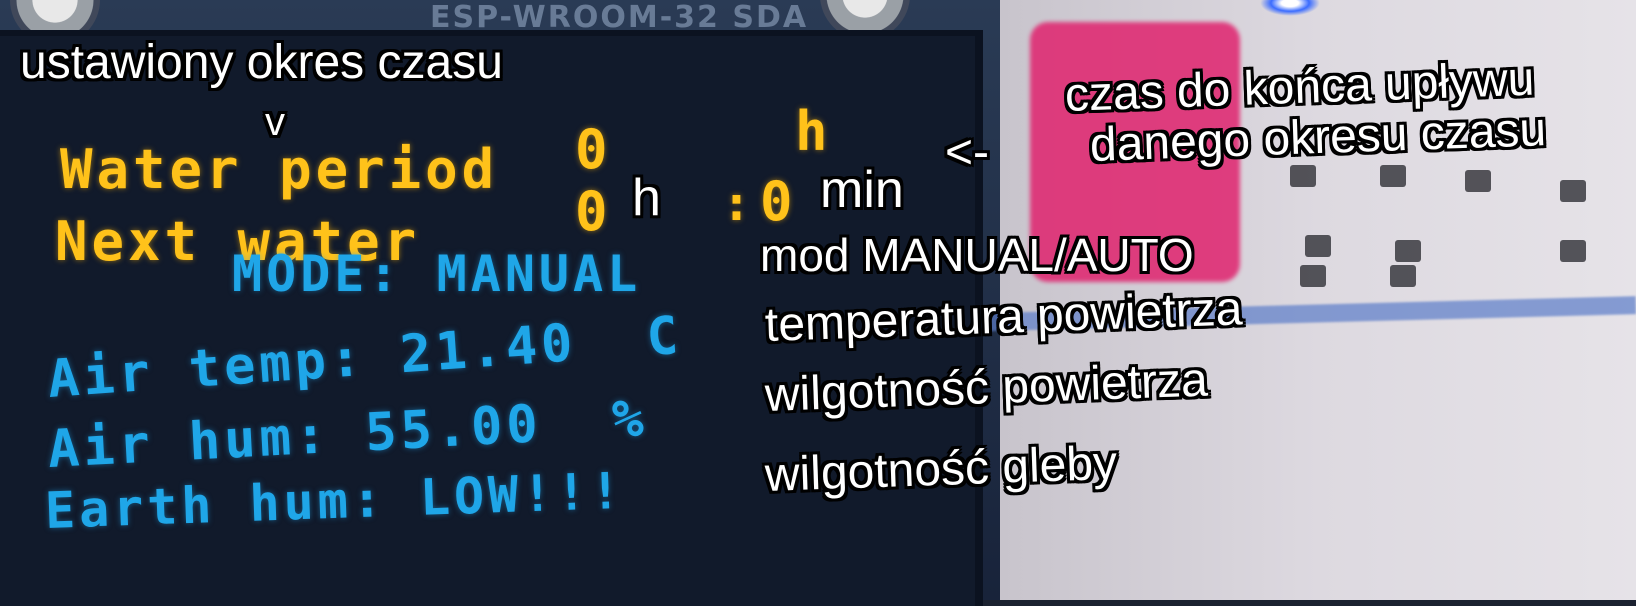  What do you see at coordinates (261, 62) in the screenshot?
I see `set-period-annotation: ustawiony okres czasu` at bounding box center [261, 62].